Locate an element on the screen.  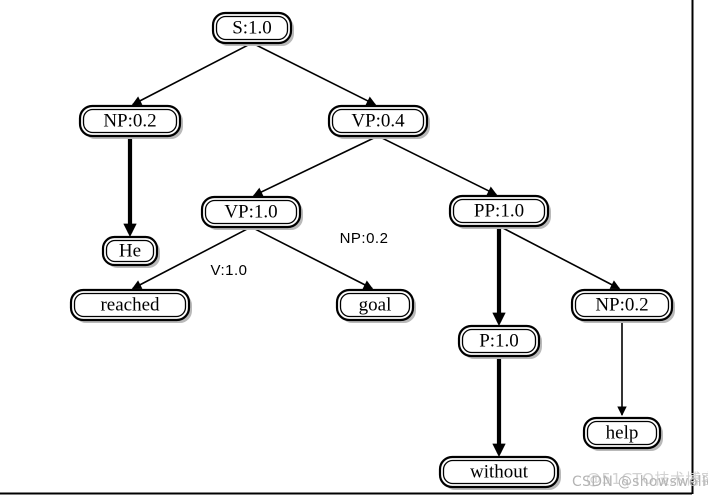
edge-s-to-np1 is located at coordinates (191, 74).